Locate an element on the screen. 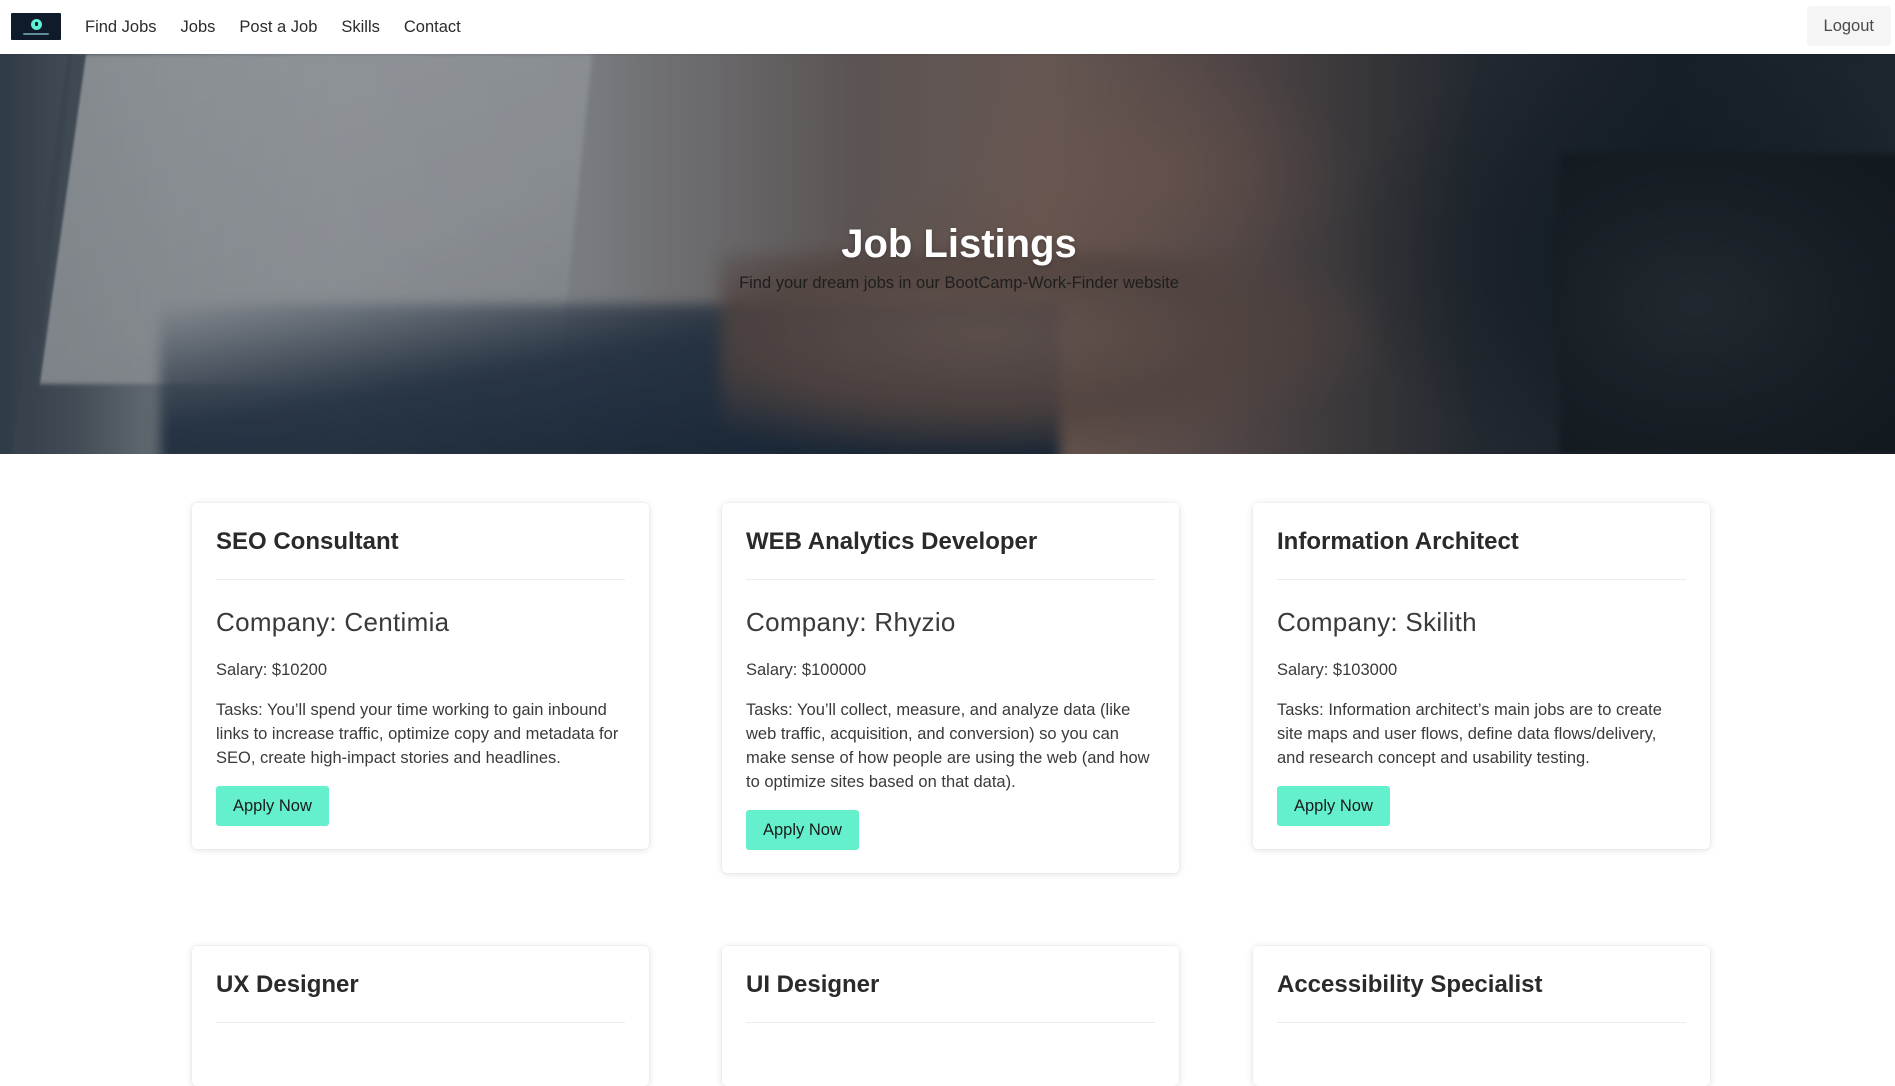 This screenshot has height=1086, width=1895. site-logo is located at coordinates (36, 26).